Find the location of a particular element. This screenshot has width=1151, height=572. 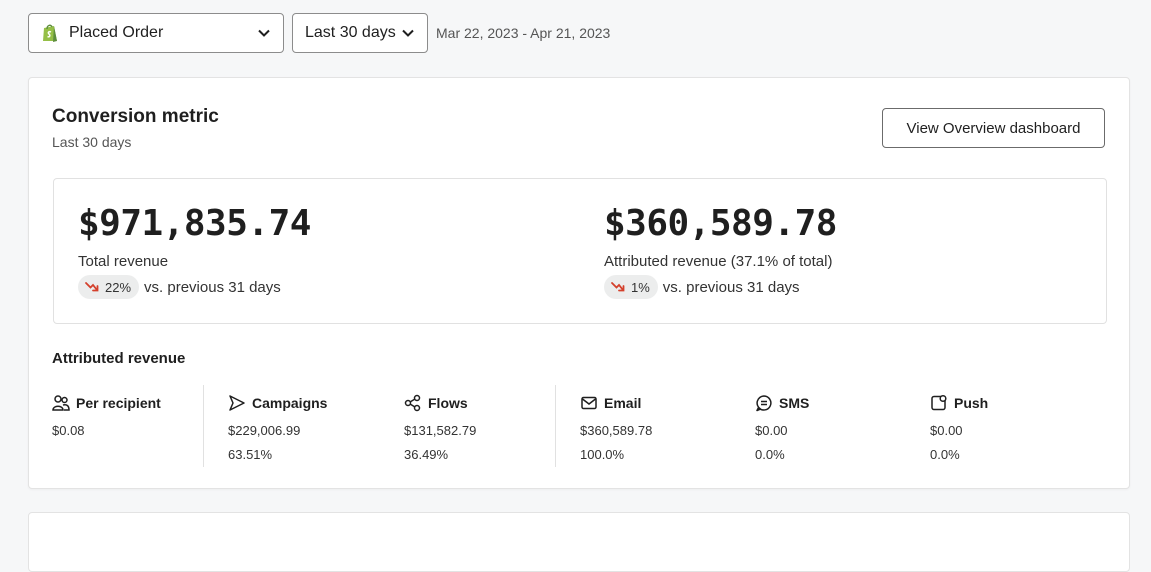

people-icon is located at coordinates (61, 403).